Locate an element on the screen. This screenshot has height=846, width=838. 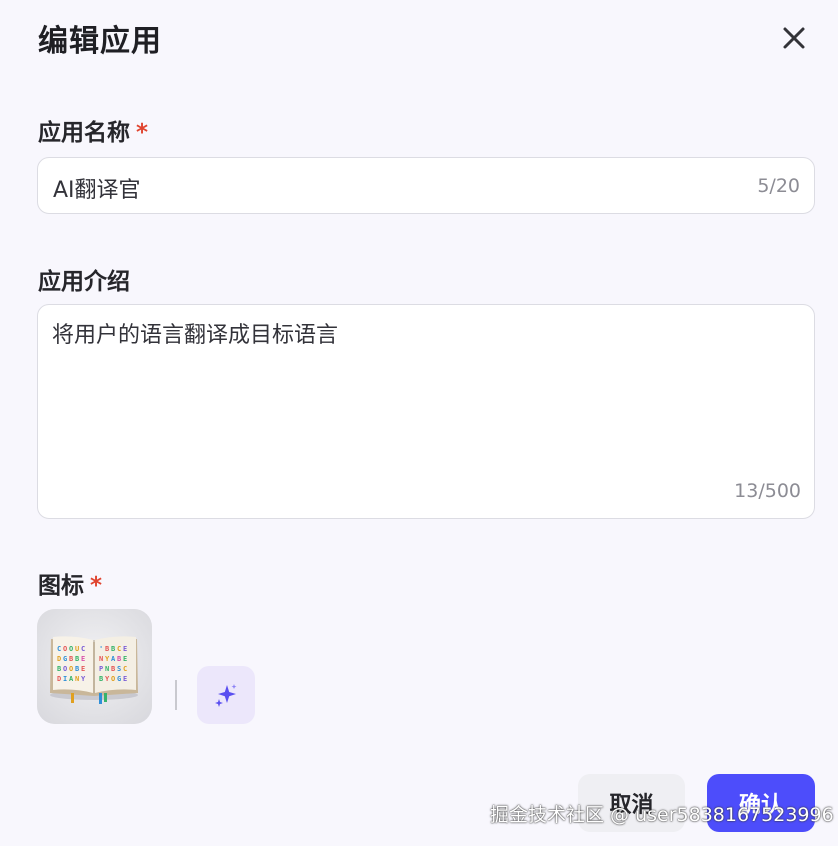
generate-icon-button is located at coordinates (226, 695).